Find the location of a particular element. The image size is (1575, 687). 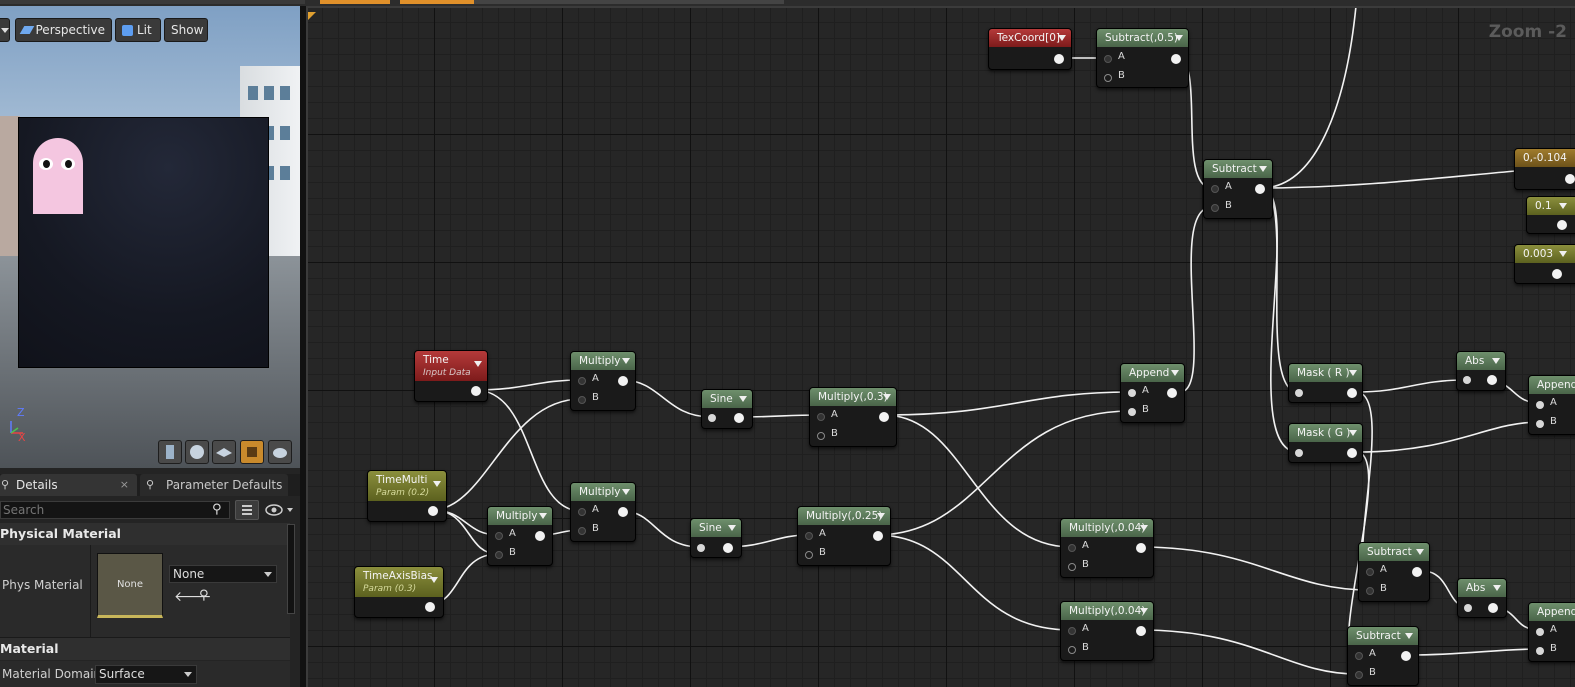

node-timeaxisbias: TimeAxisBias Param (0.3) is located at coordinates (399, 592).